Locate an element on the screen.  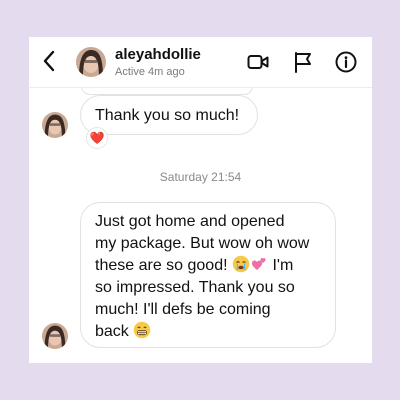
message-text: back is located at coordinates (112, 331).